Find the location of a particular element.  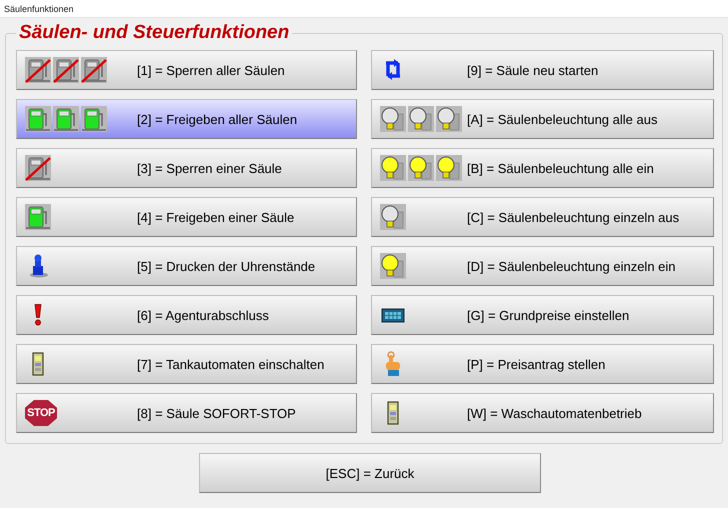

back-button: [ESC] = Zurück is located at coordinates (370, 473).